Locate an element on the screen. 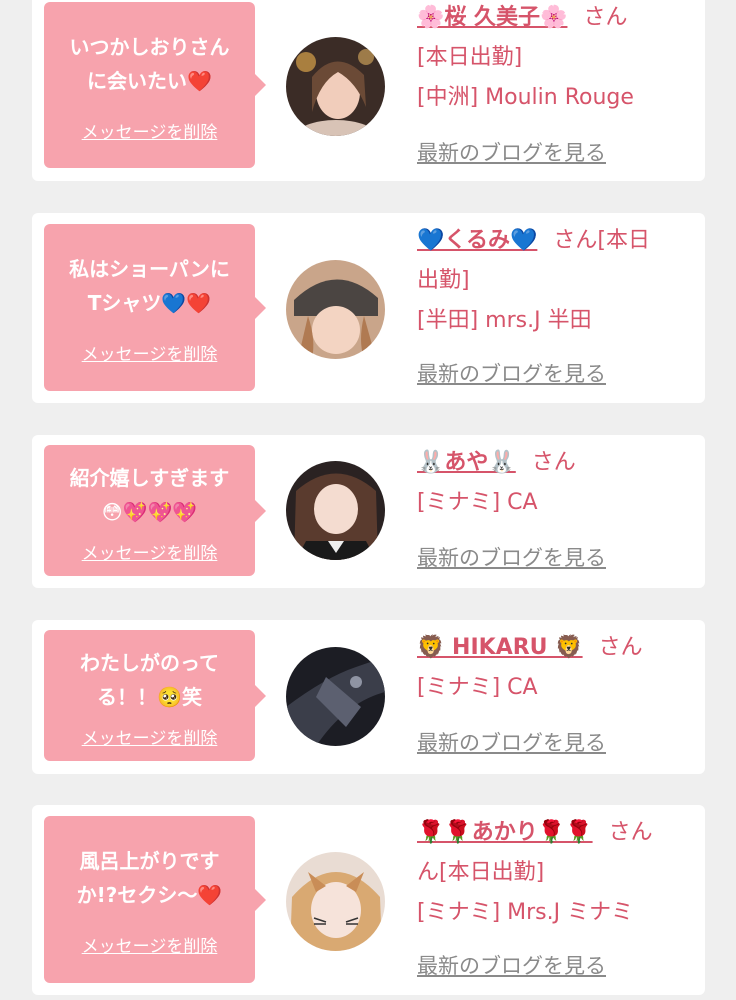 This screenshot has width=736, height=1000. cast-name-link: 🦁 HIKARU 🦁 is located at coordinates (500, 647).